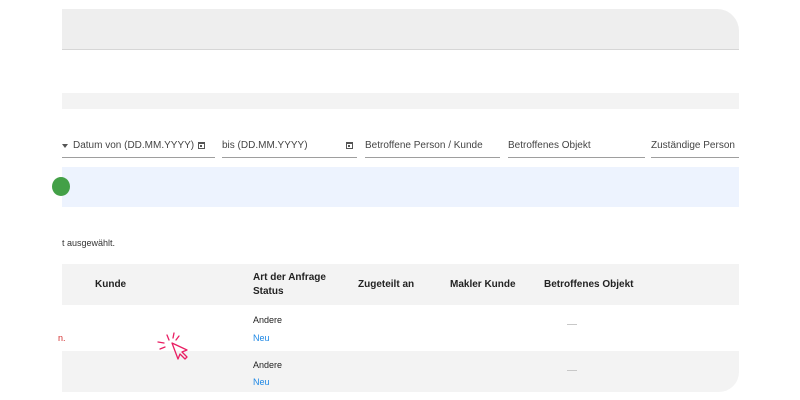 This screenshot has width=800, height=400. I want to click on toolbar-strip, so click(400, 101).